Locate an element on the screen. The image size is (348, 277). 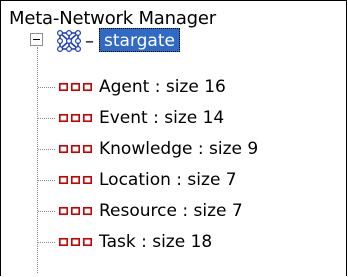
tree-item-label: Location : size 7 is located at coordinates (168, 180).